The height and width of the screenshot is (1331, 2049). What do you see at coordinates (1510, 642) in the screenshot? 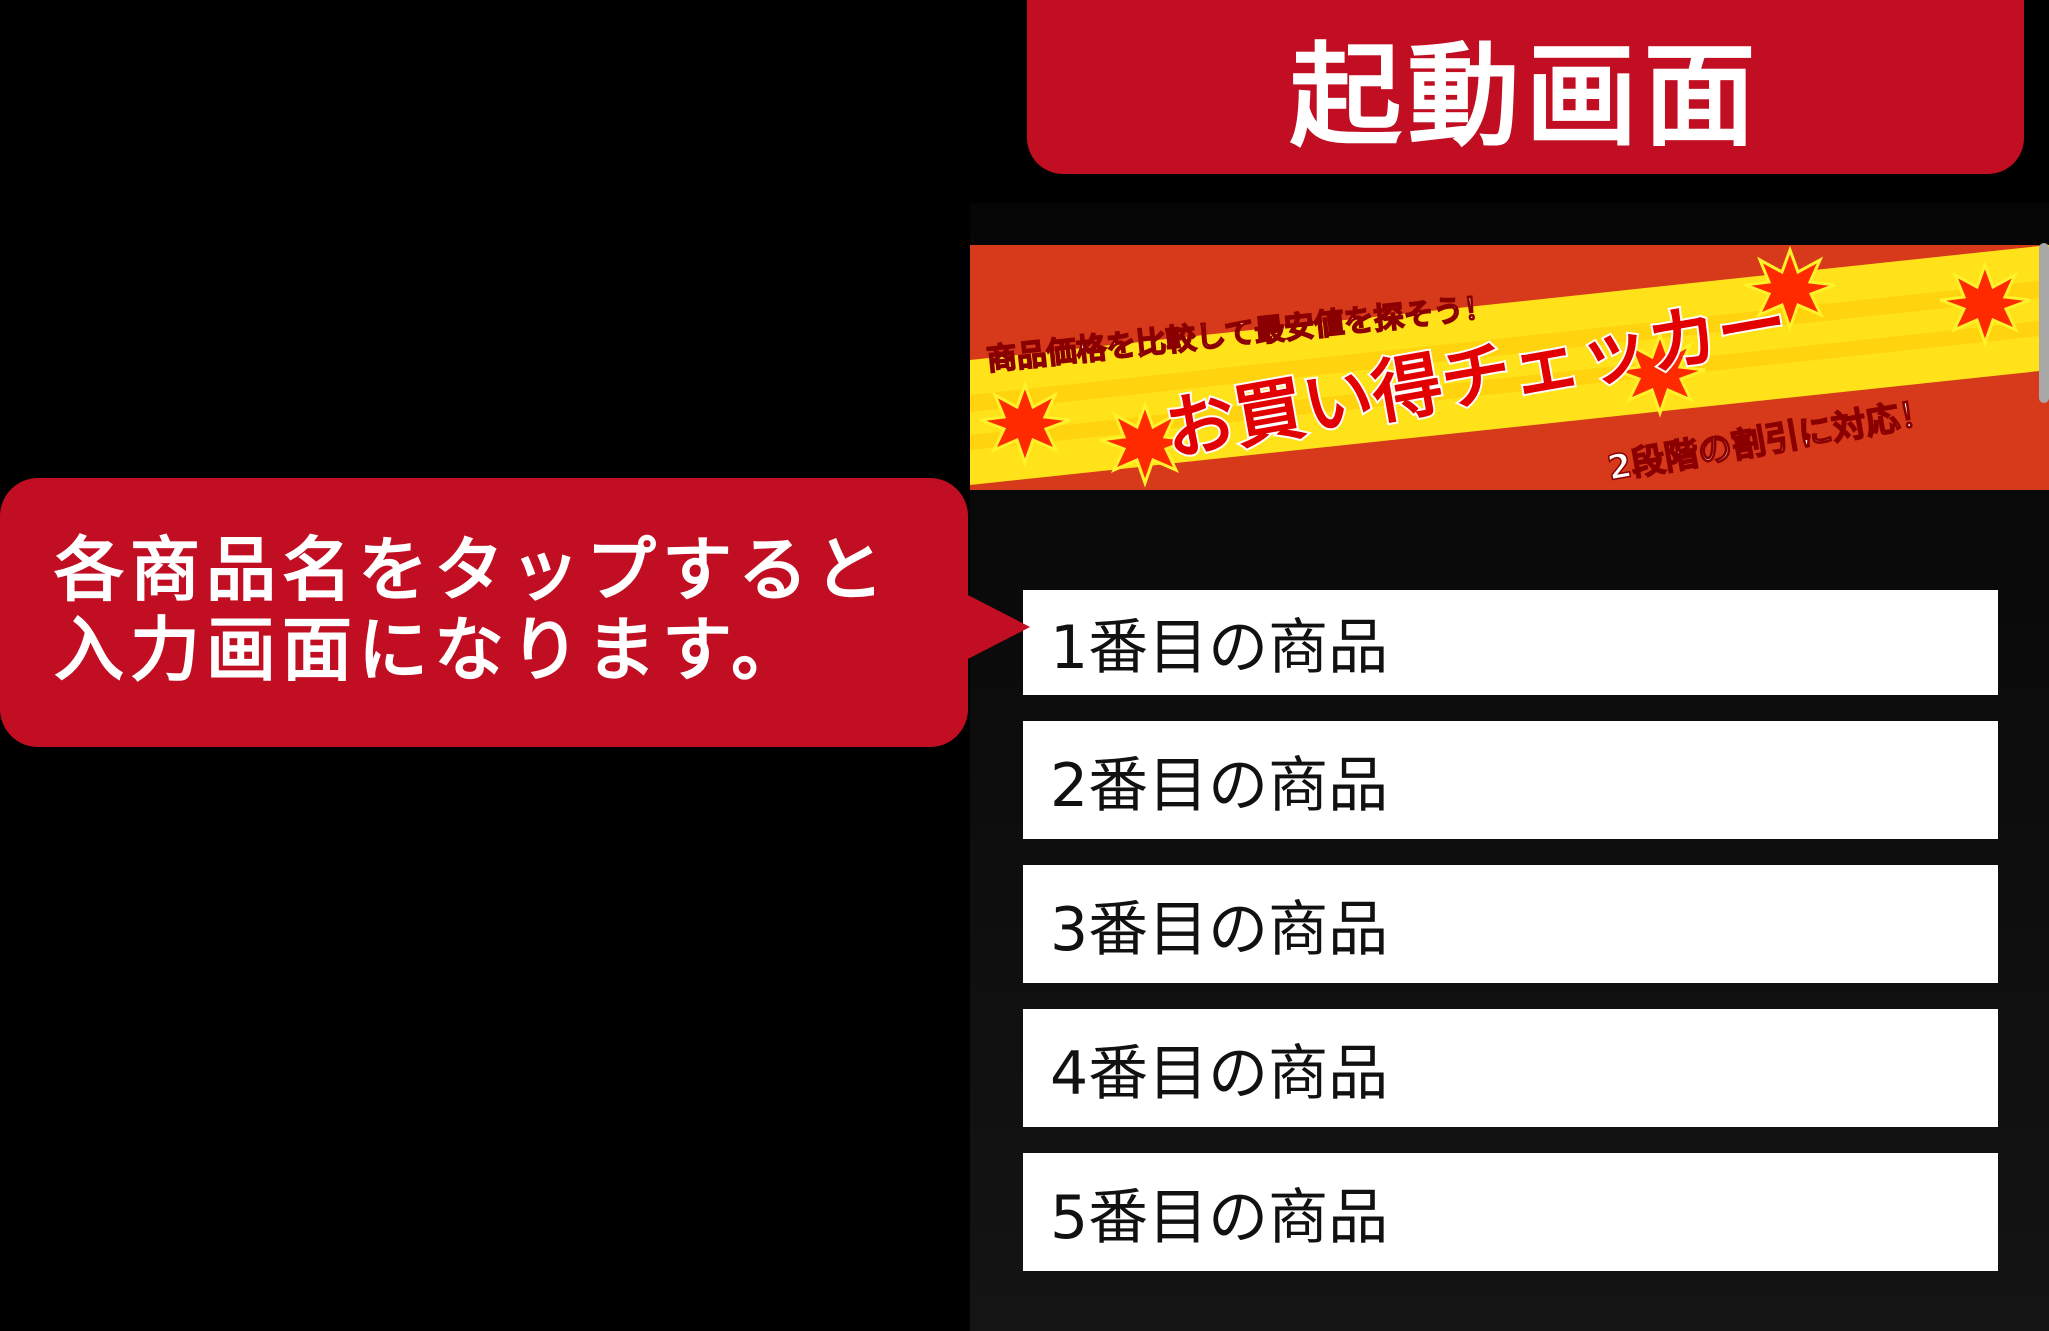
I see `product-item-1: 1番目の商品` at bounding box center [1510, 642].